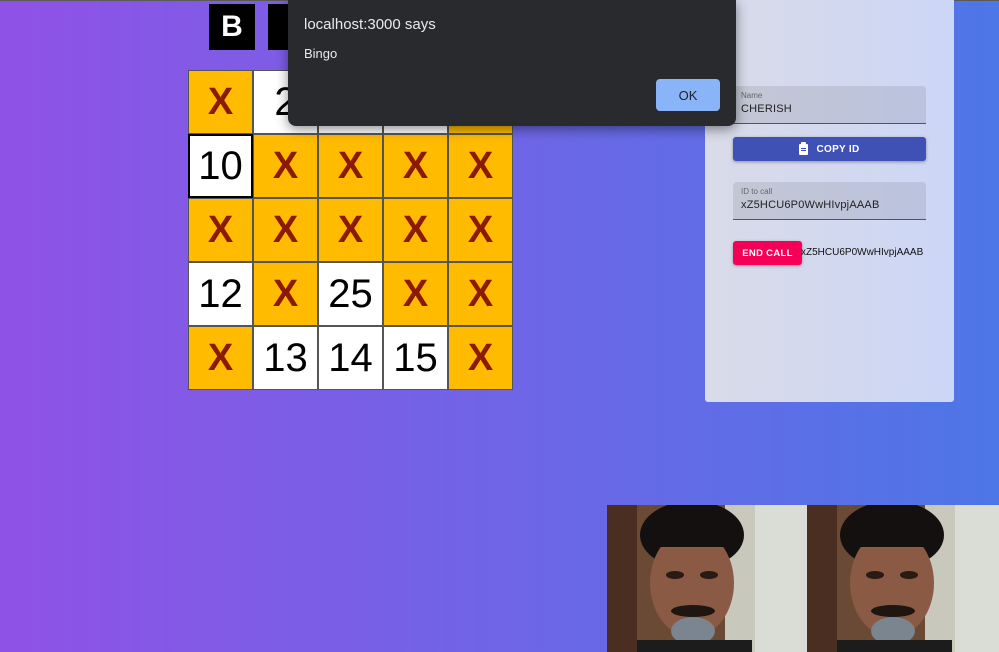  What do you see at coordinates (350, 294) in the screenshot?
I see `board-cell: 25` at bounding box center [350, 294].